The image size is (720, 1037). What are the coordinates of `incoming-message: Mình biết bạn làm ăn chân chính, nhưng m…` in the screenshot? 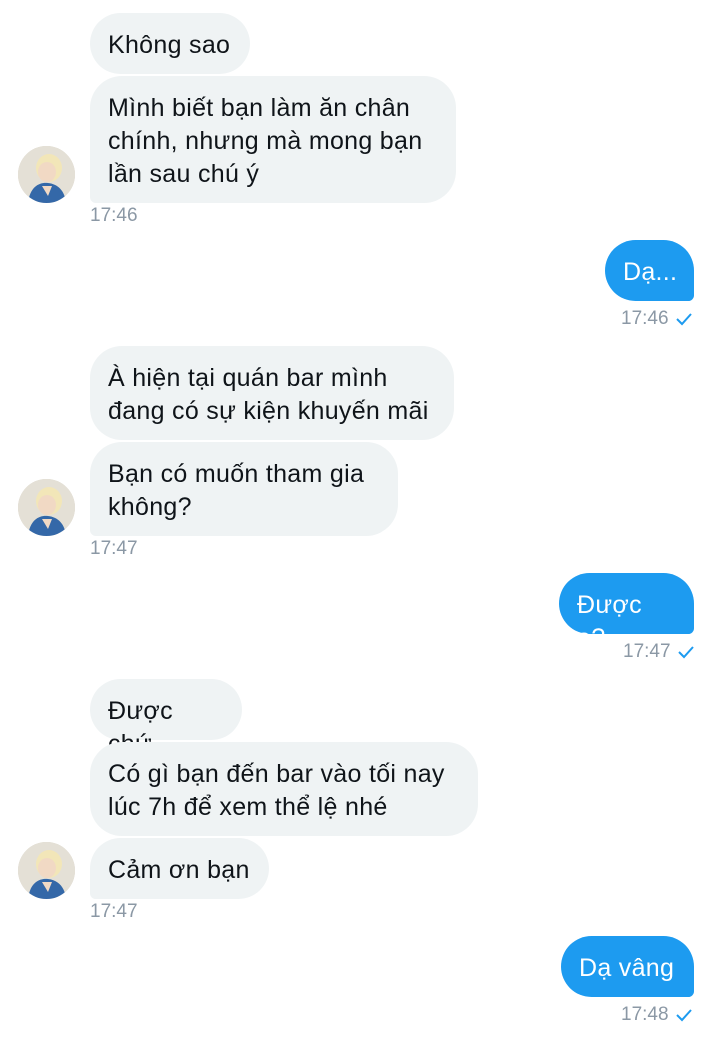 It's located at (273, 139).